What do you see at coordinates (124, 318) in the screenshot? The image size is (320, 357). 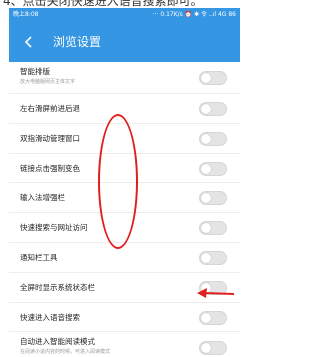 I see `setting-row-voice-search: 快速进入语音搜索` at bounding box center [124, 318].